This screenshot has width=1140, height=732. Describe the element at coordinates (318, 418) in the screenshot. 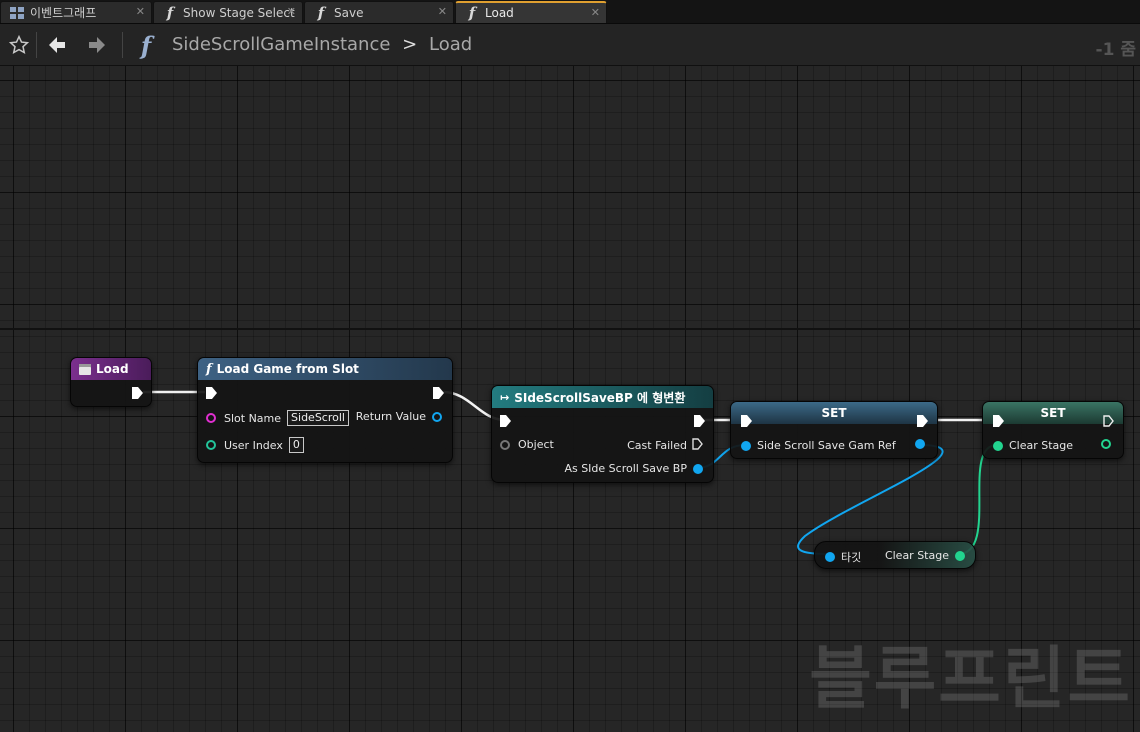

I see `slot-name-field: SideScroll` at that location.